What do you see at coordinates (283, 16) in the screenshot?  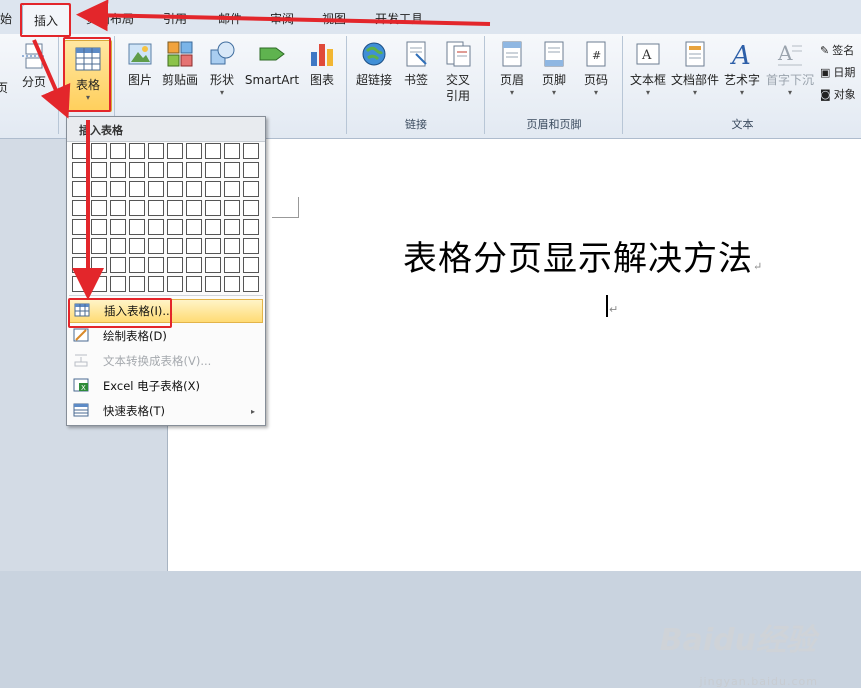 I see `arrow-to-insert-tab` at bounding box center [283, 16].